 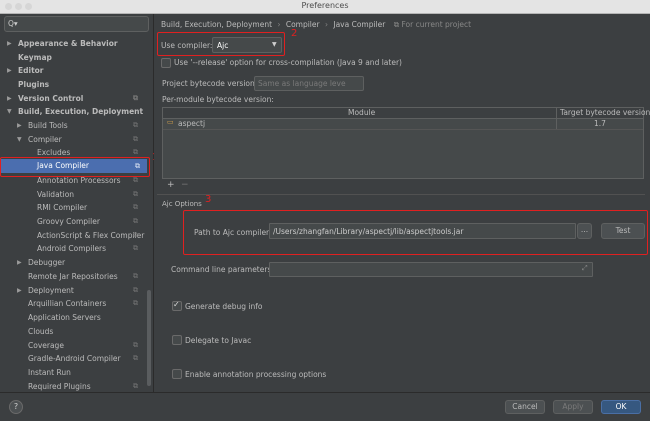 I want to click on sidebar-item-compiler: ▼ Compiler ⧉, so click(x=75, y=139).